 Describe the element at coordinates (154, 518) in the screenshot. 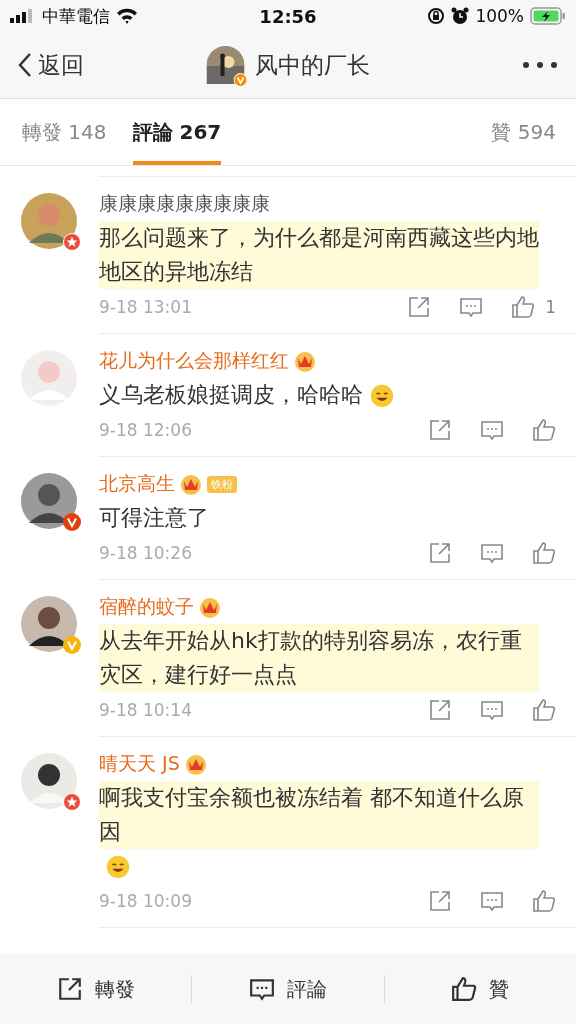

I see `comment-text: 可得注意了` at that location.